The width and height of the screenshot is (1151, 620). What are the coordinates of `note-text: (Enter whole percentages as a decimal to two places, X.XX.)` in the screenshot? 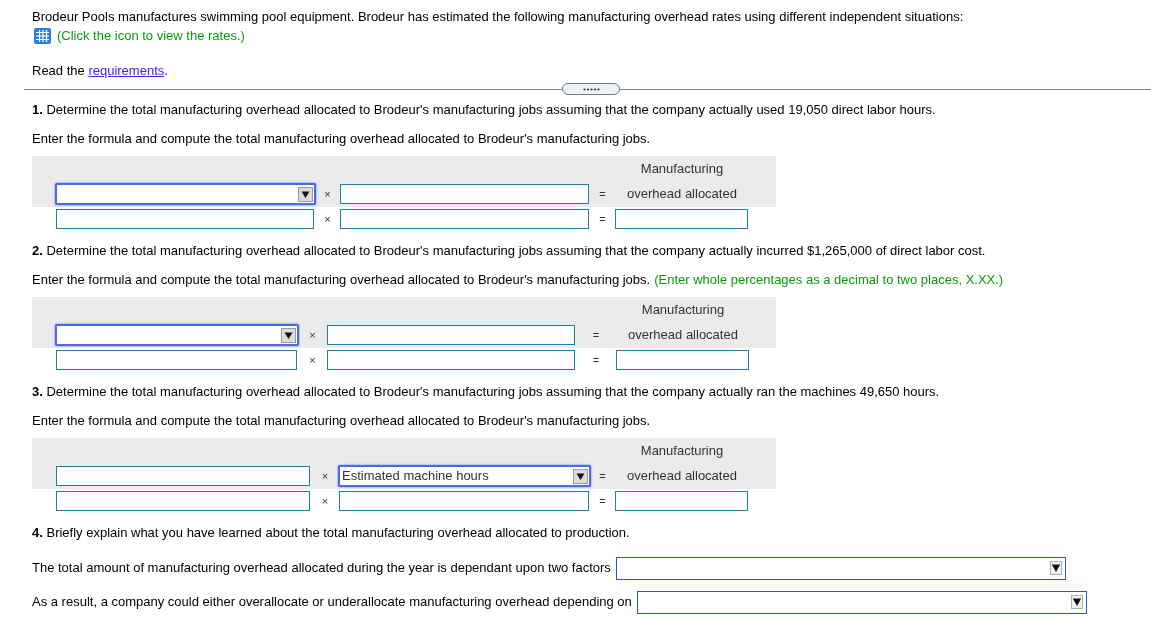 It's located at (829, 280).